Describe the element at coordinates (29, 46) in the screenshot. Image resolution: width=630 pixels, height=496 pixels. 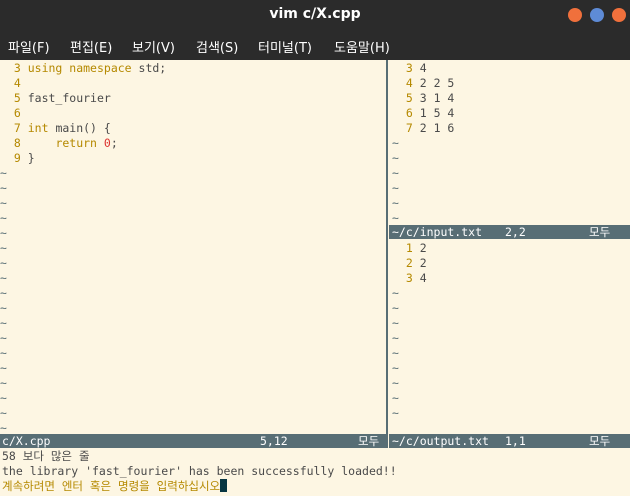
I see `menu-file: 파일(F)` at that location.